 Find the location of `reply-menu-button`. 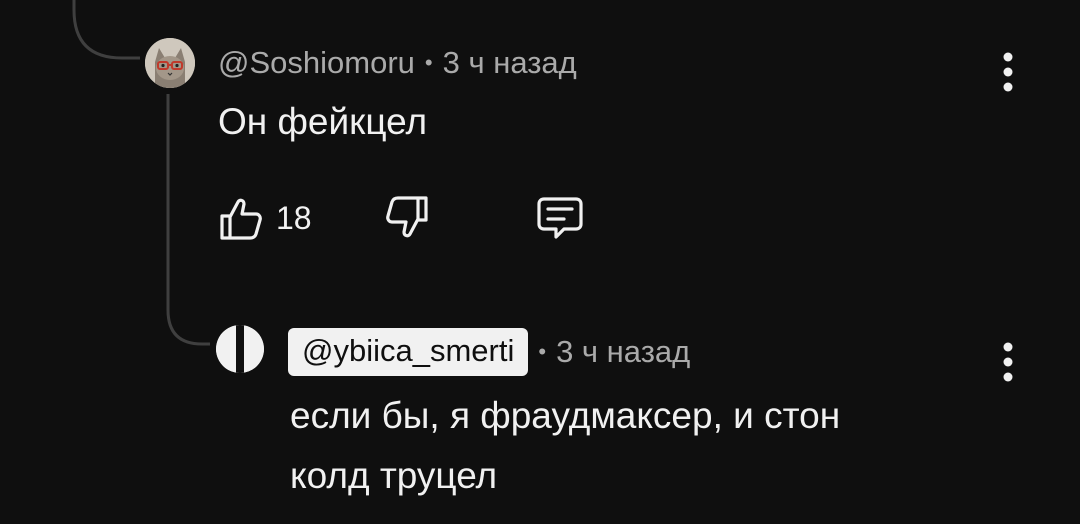

reply-menu-button is located at coordinates (1008, 362).